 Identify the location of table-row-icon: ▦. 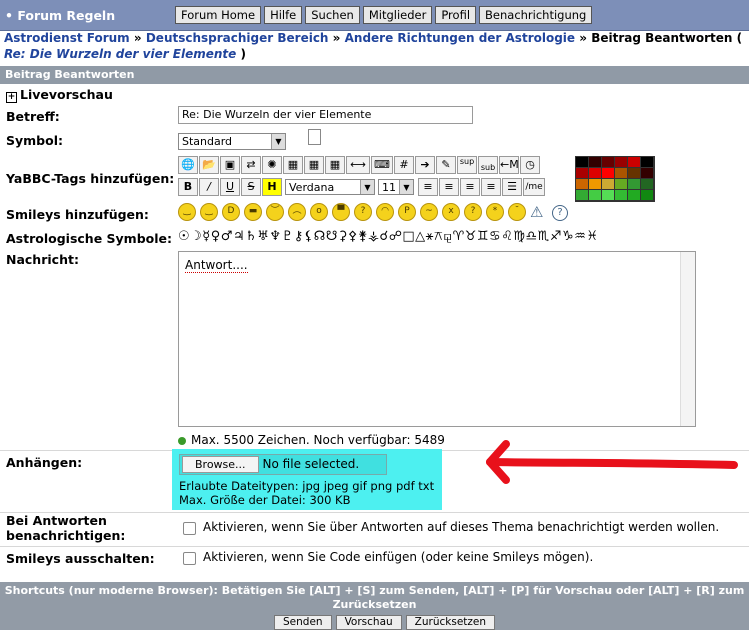
(314, 165).